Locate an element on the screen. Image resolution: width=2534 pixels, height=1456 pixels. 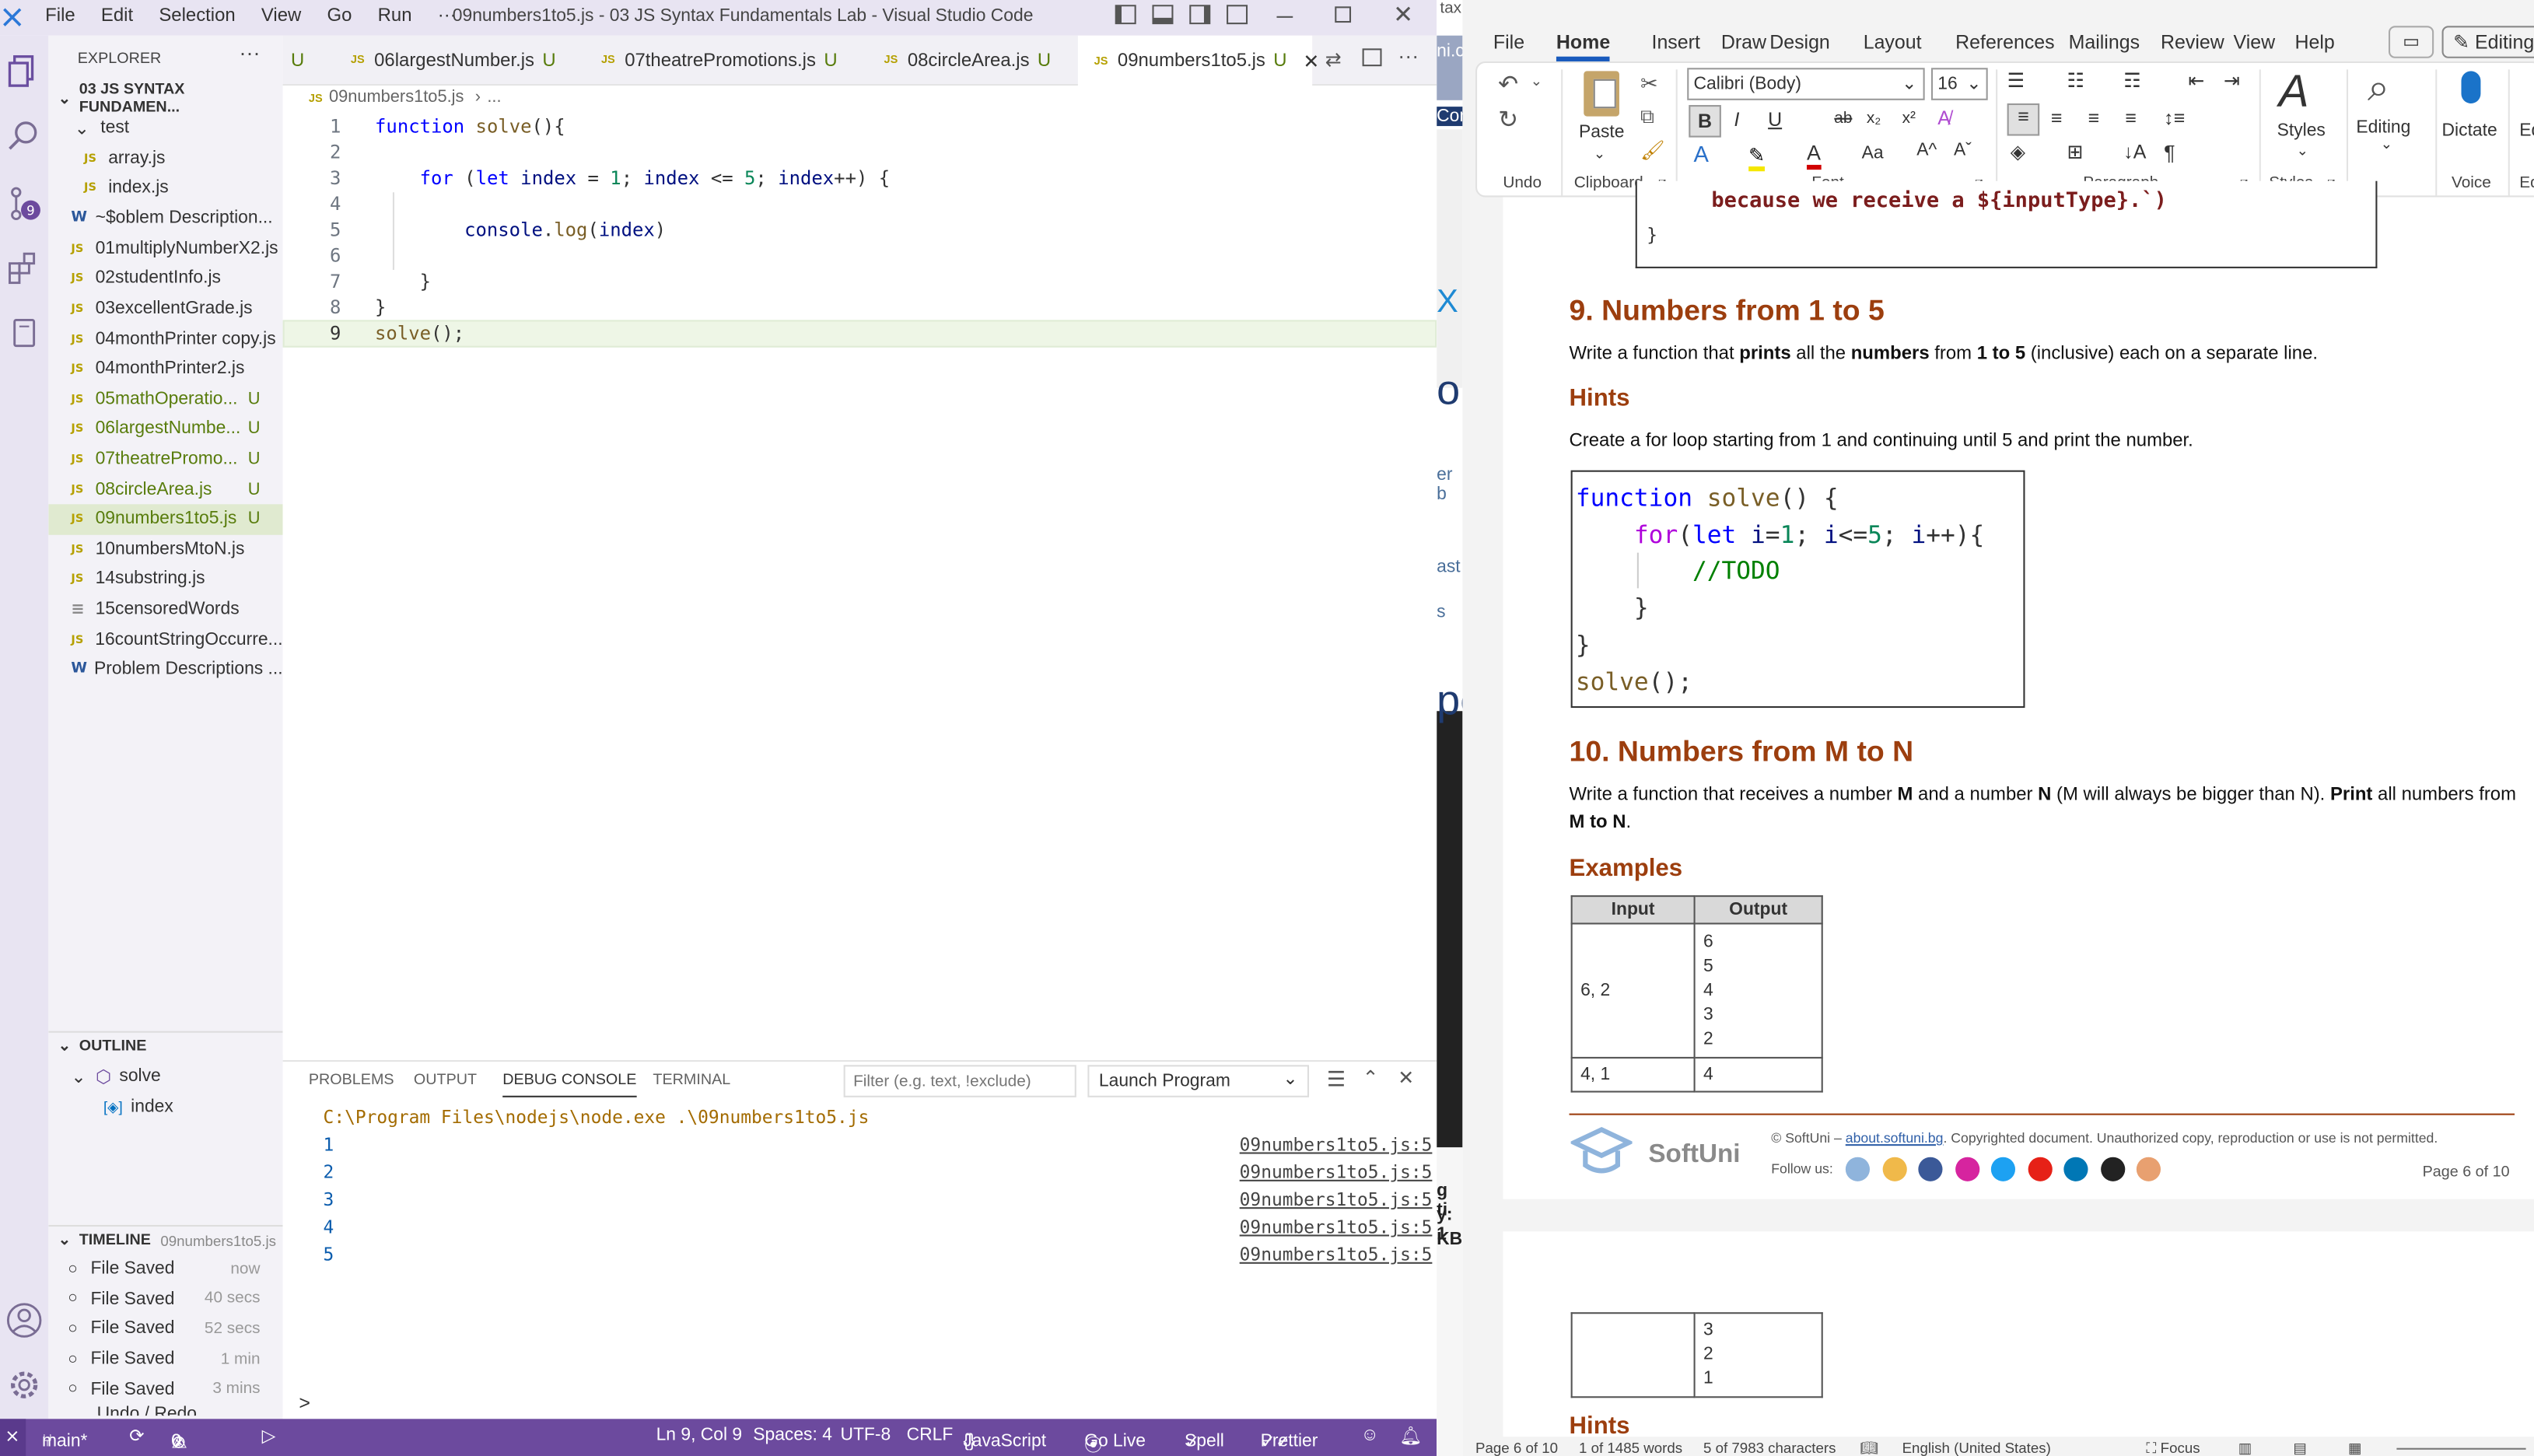
file-item: JS 04monthPrinter copy.js is located at coordinates (165, 338).